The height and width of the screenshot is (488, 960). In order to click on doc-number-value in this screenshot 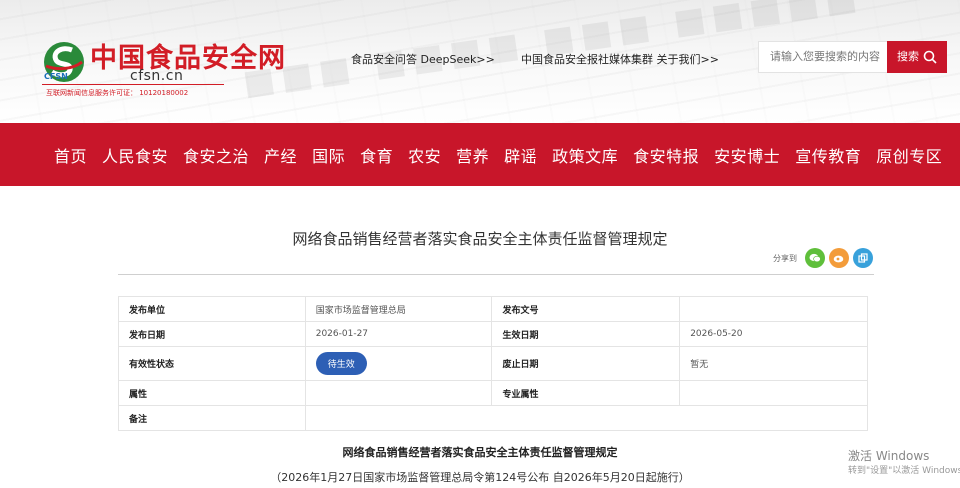, I will do `click(773, 309)`.